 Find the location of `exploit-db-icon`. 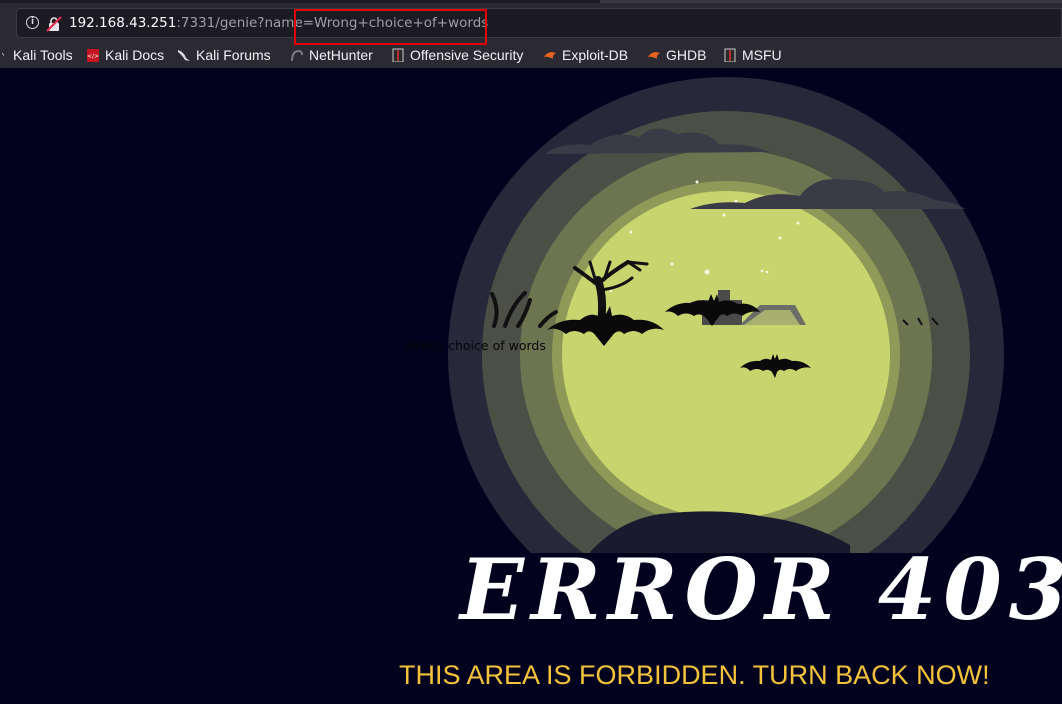

exploit-db-icon is located at coordinates (550, 55).